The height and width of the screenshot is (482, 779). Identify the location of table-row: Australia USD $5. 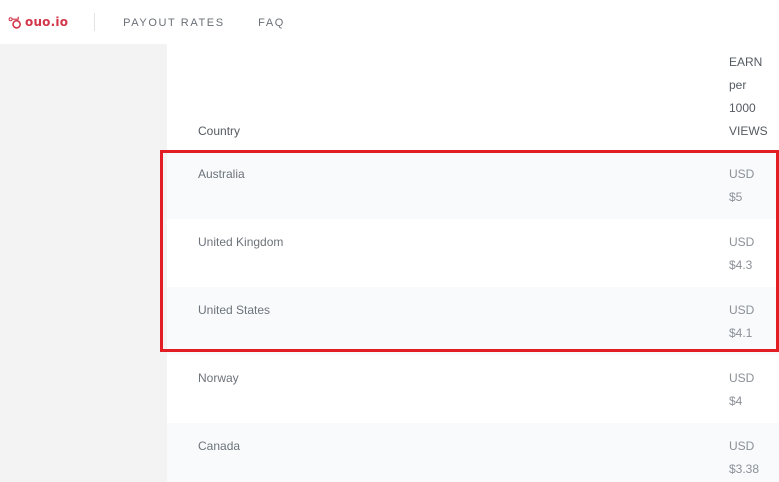
(473, 185).